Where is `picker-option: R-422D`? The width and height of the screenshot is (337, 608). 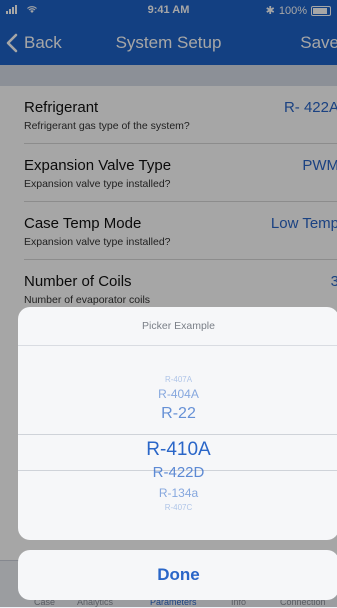 picker-option: R-422D is located at coordinates (177, 472).